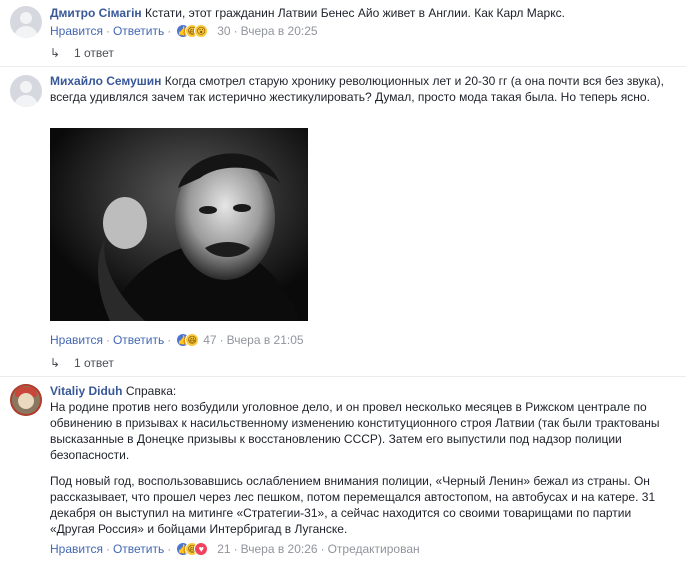 The height and width of the screenshot is (564, 686). Describe the element at coordinates (86, 391) in the screenshot. I see `comment-author: Vitaliy Diduh` at that location.